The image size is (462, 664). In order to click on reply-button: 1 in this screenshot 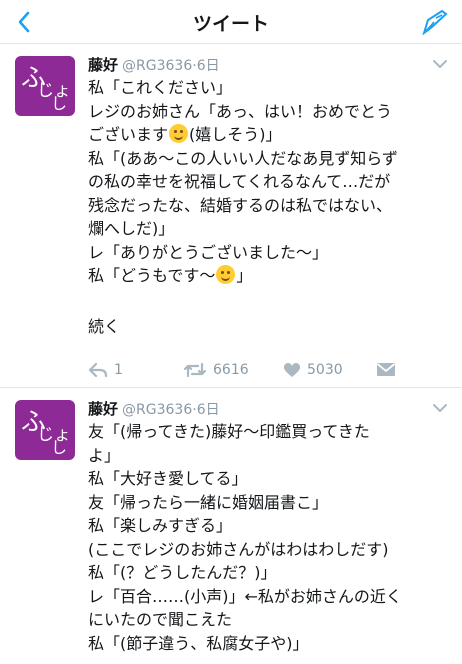, I will do `click(105, 370)`.